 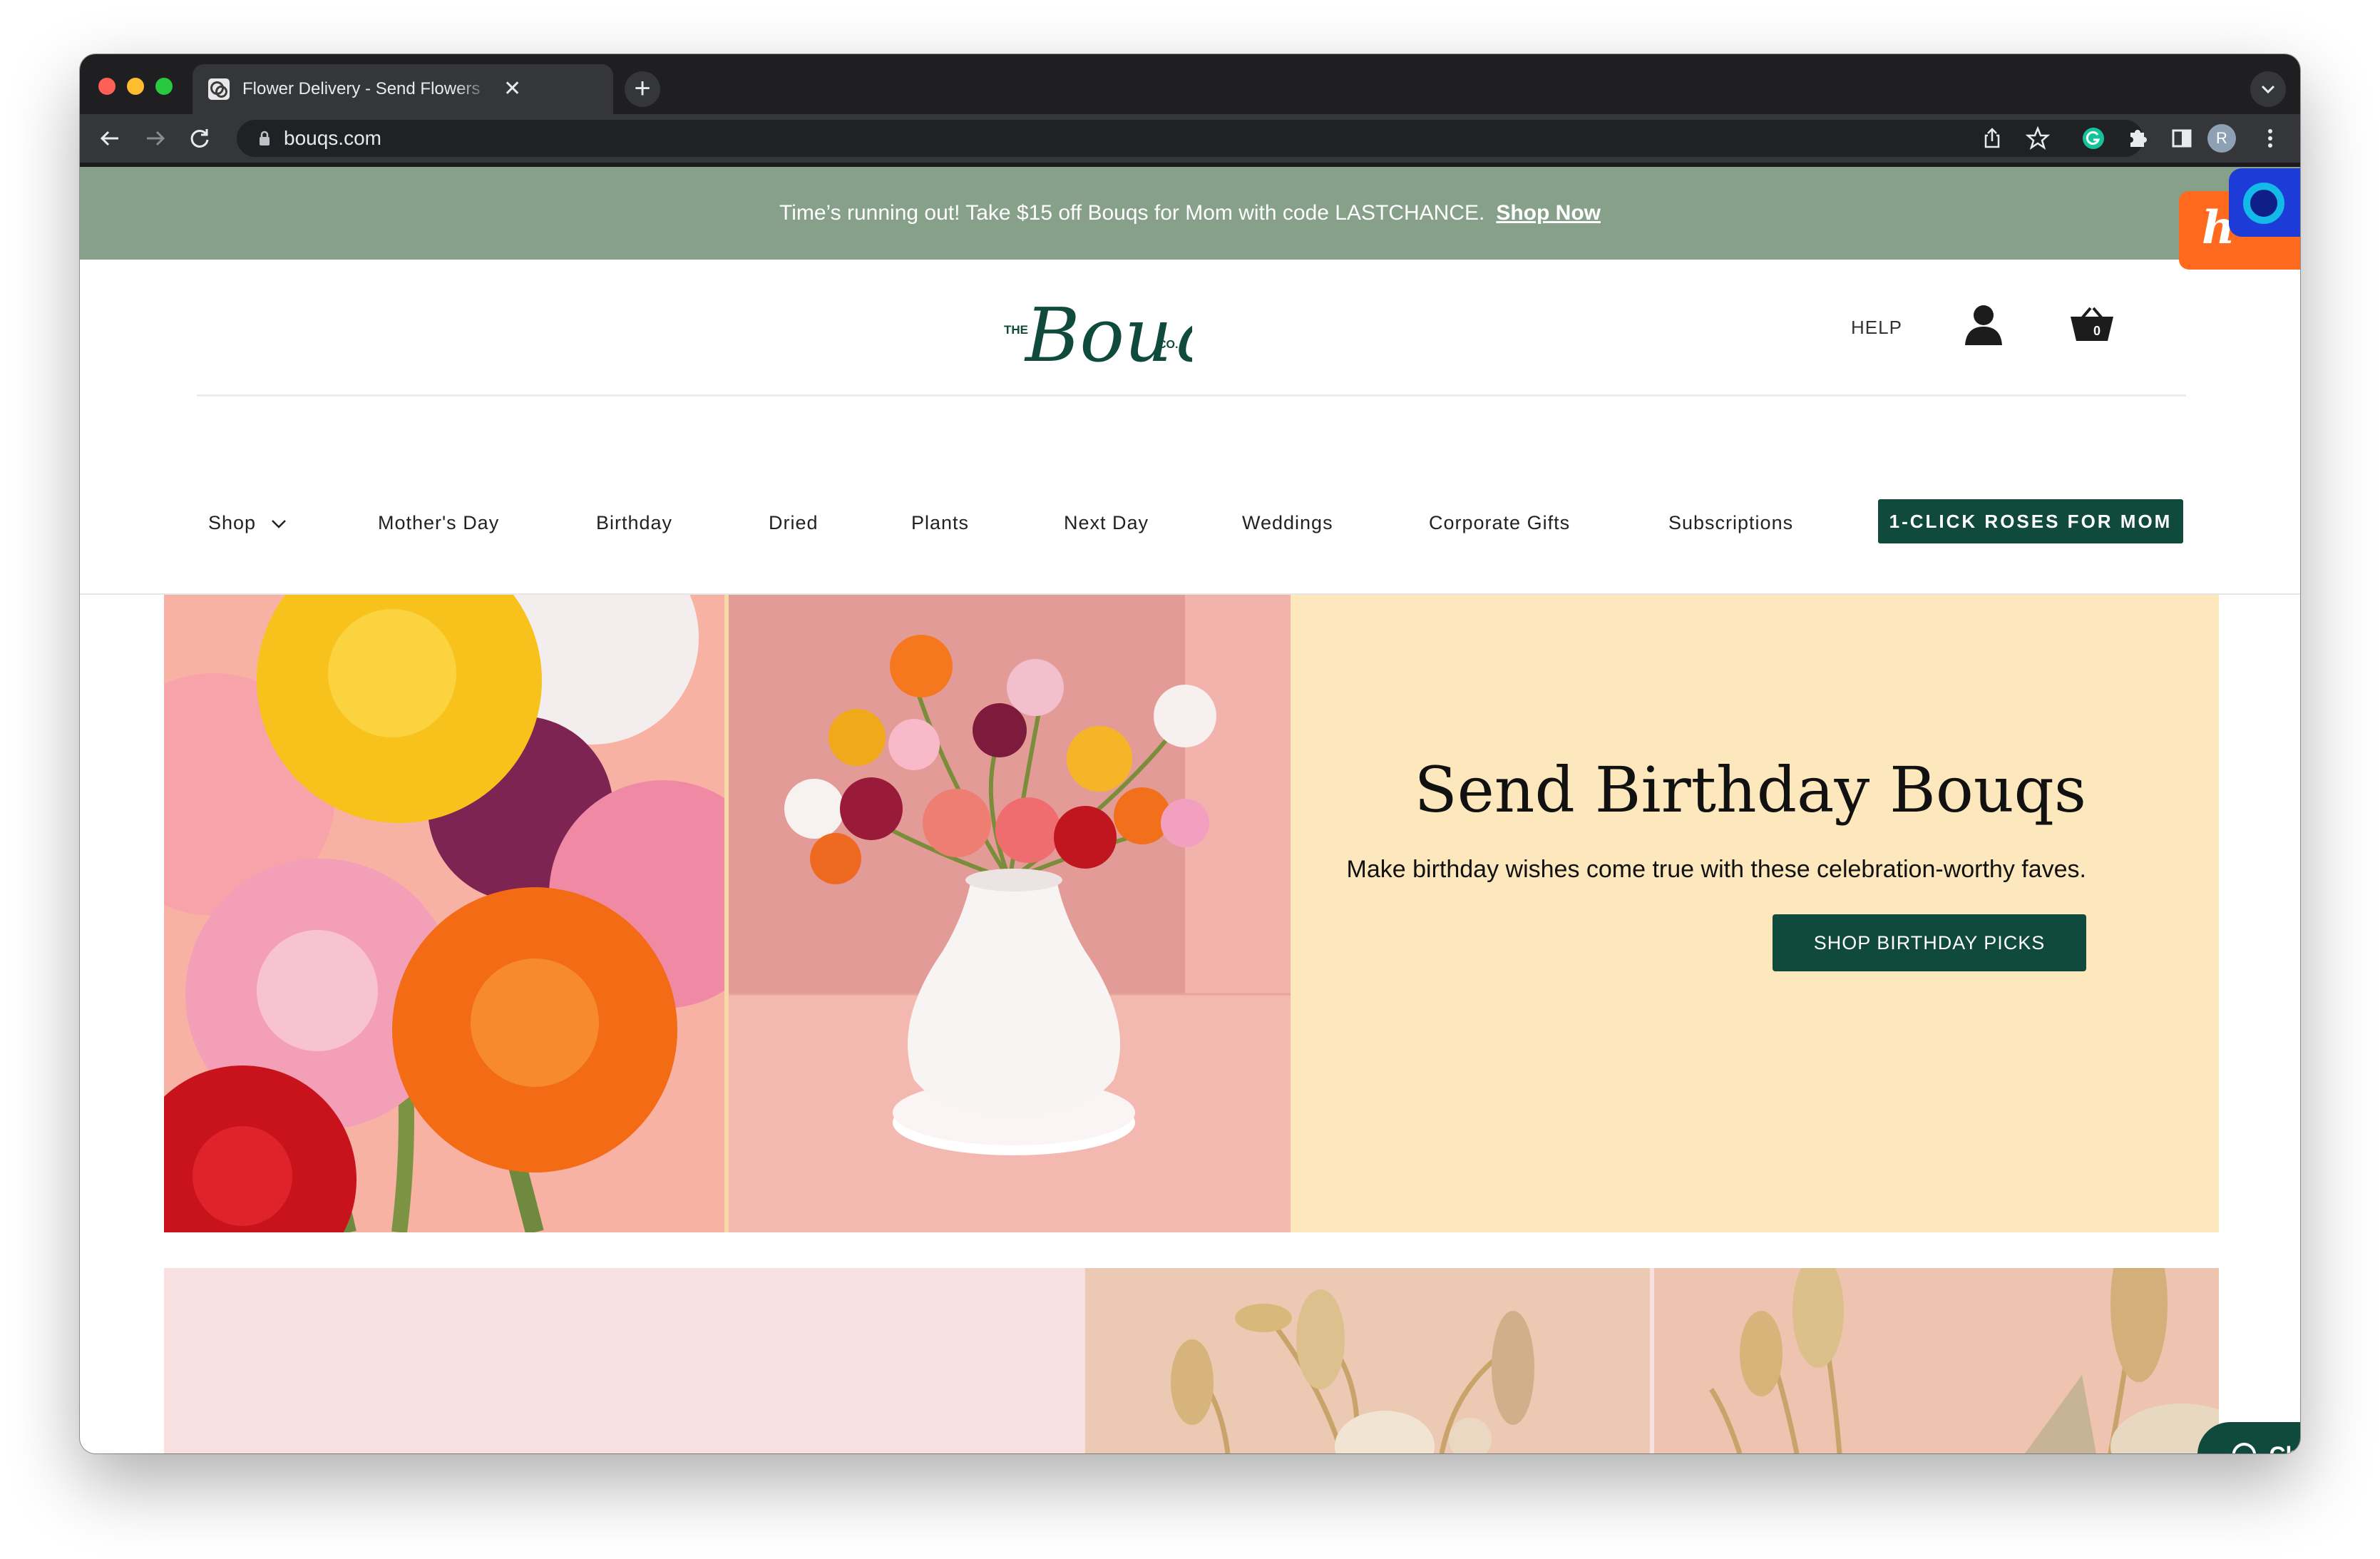 What do you see at coordinates (107, 87) in the screenshot?
I see `close-window-button` at bounding box center [107, 87].